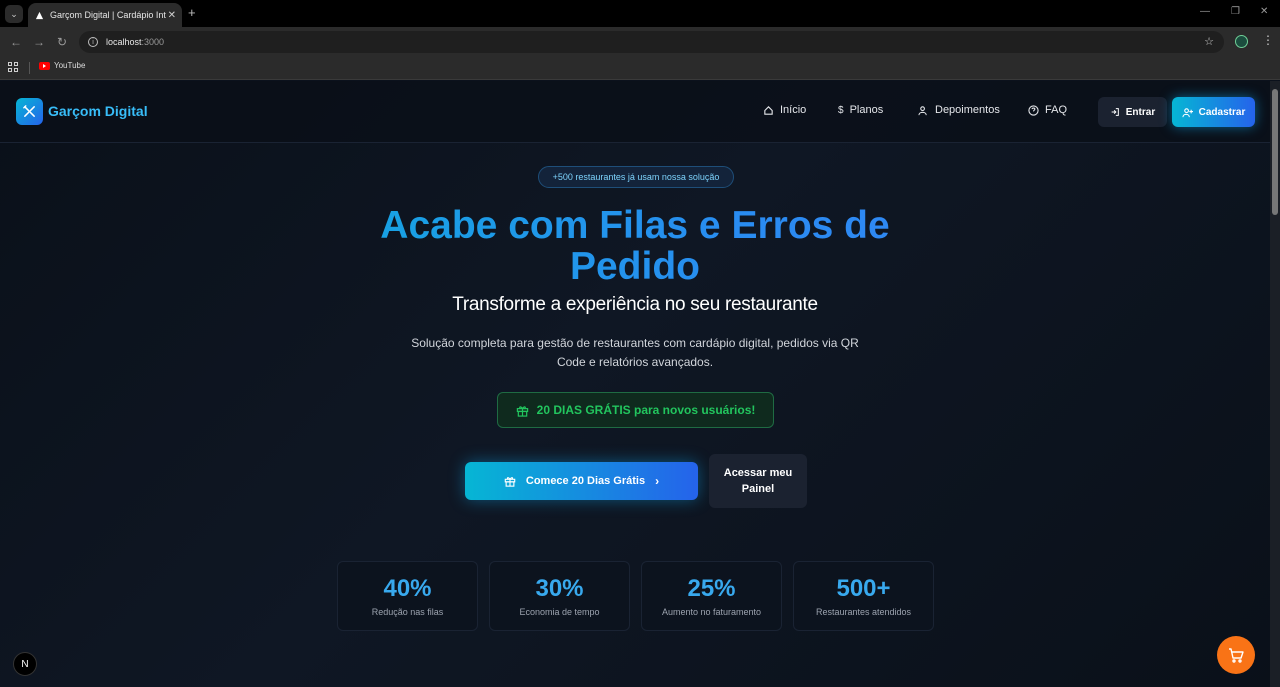 The width and height of the screenshot is (1280, 687). I want to click on stat-label: Aumento no faturamento, so click(711, 612).